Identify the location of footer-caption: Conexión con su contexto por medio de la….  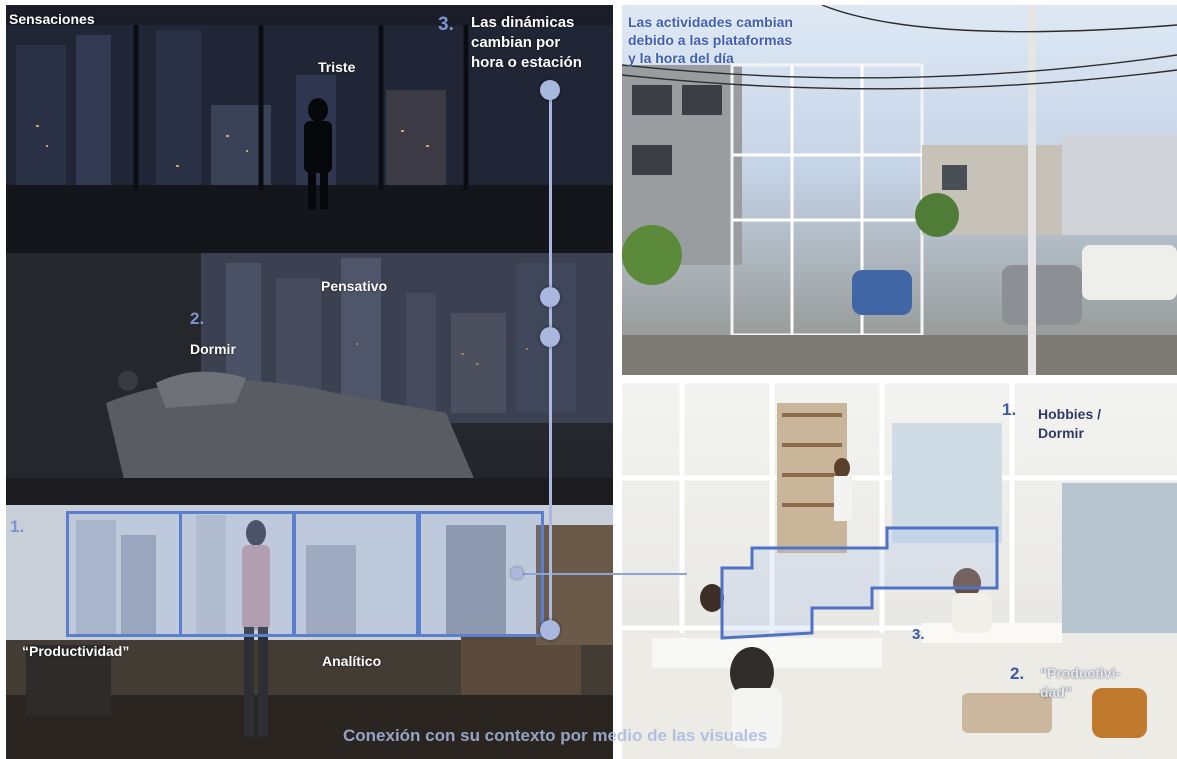
(555, 735).